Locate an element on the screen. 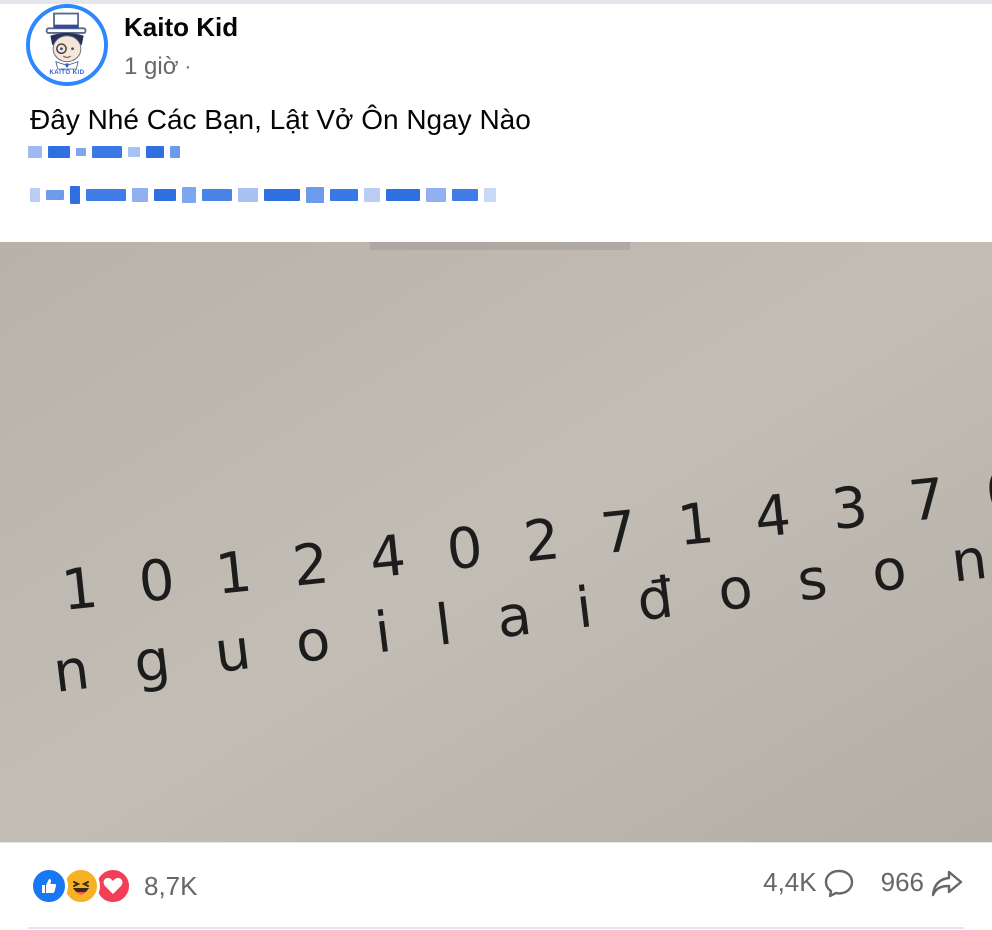 This screenshot has height=930, width=992. reactions-summary: 8,7K is located at coordinates (114, 886).